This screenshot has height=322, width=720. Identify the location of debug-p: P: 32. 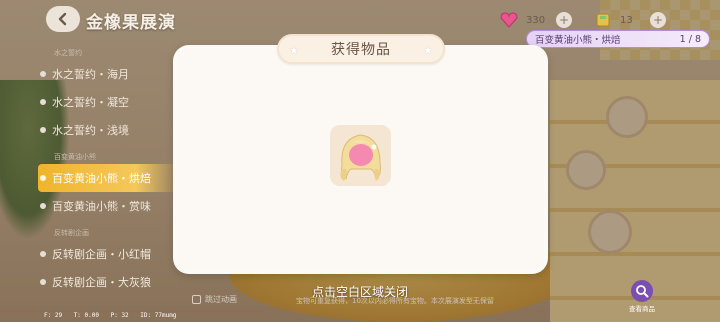
(119, 315).